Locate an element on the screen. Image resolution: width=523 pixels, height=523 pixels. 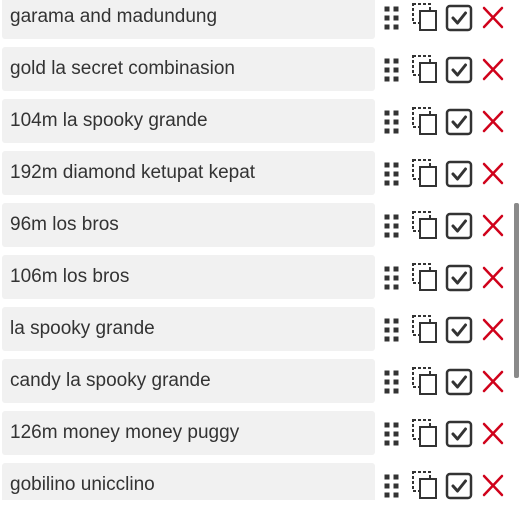
item-text-field: 106m los bros is located at coordinates (188, 277).